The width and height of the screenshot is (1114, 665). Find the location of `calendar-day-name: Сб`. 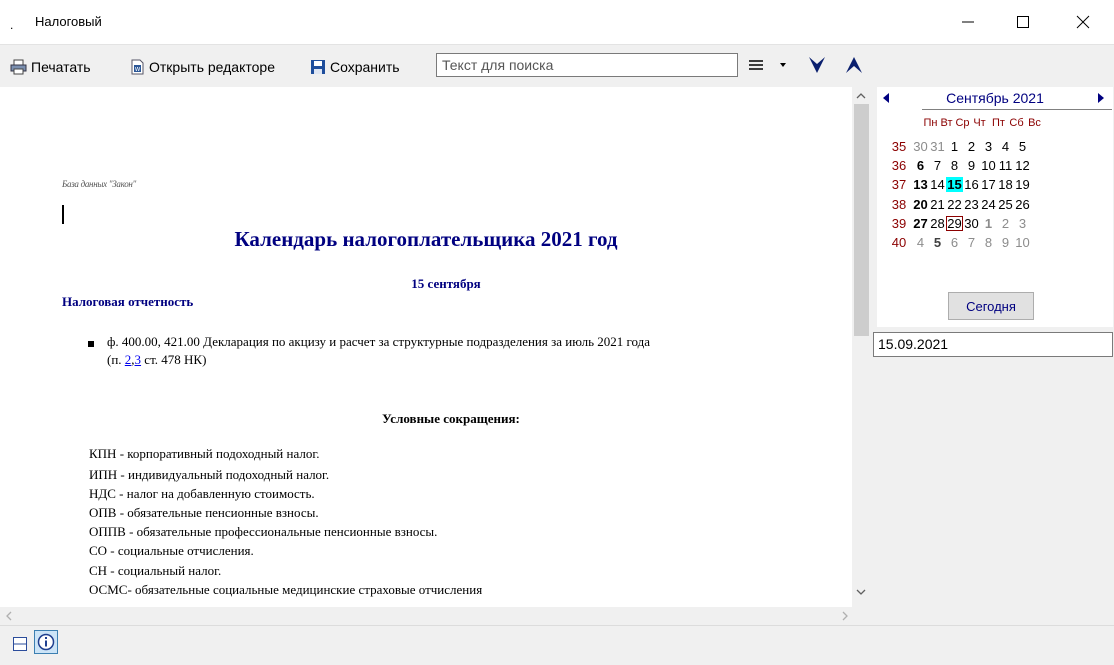

calendar-day-name: Сб is located at coordinates (1016, 123).